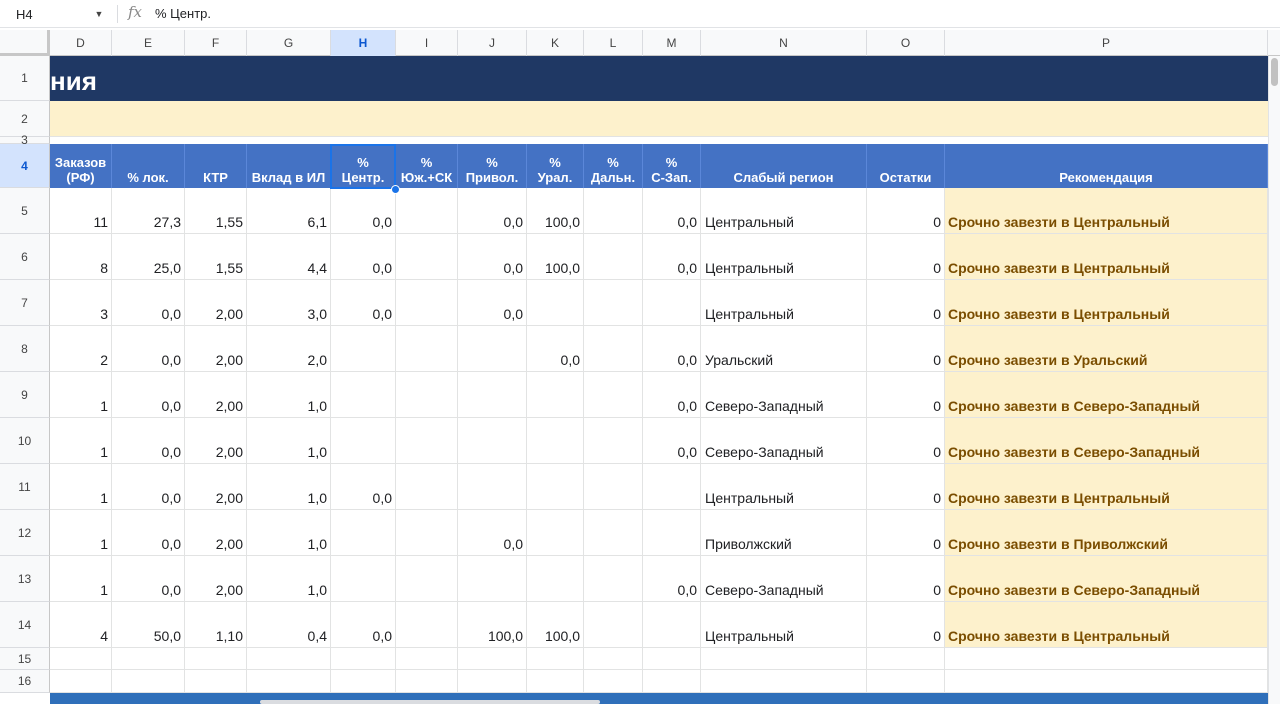 This screenshot has width=1280, height=704. I want to click on table-cell: 1,10, so click(216, 625).